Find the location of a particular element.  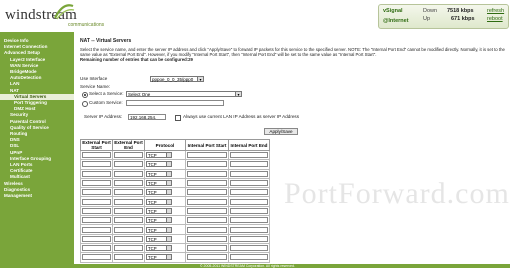

nav-item-management: Management is located at coordinates (37, 196).